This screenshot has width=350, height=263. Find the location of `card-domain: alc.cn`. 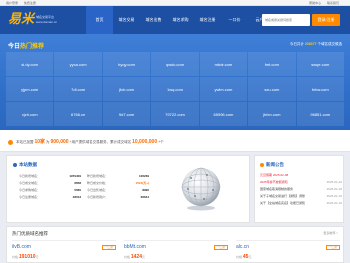

card-domain: alc.cn is located at coordinates (242, 247).